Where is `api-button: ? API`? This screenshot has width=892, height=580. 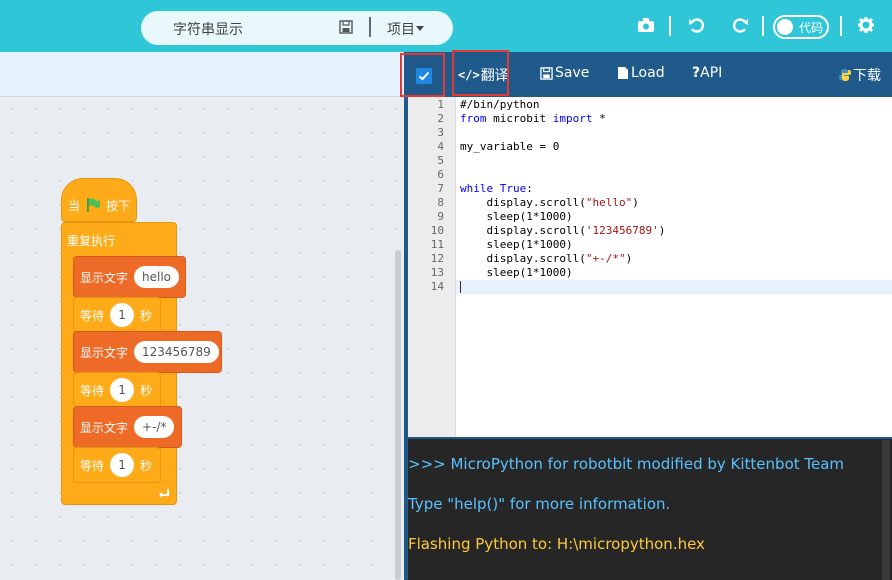 api-button: ? API is located at coordinates (707, 73).